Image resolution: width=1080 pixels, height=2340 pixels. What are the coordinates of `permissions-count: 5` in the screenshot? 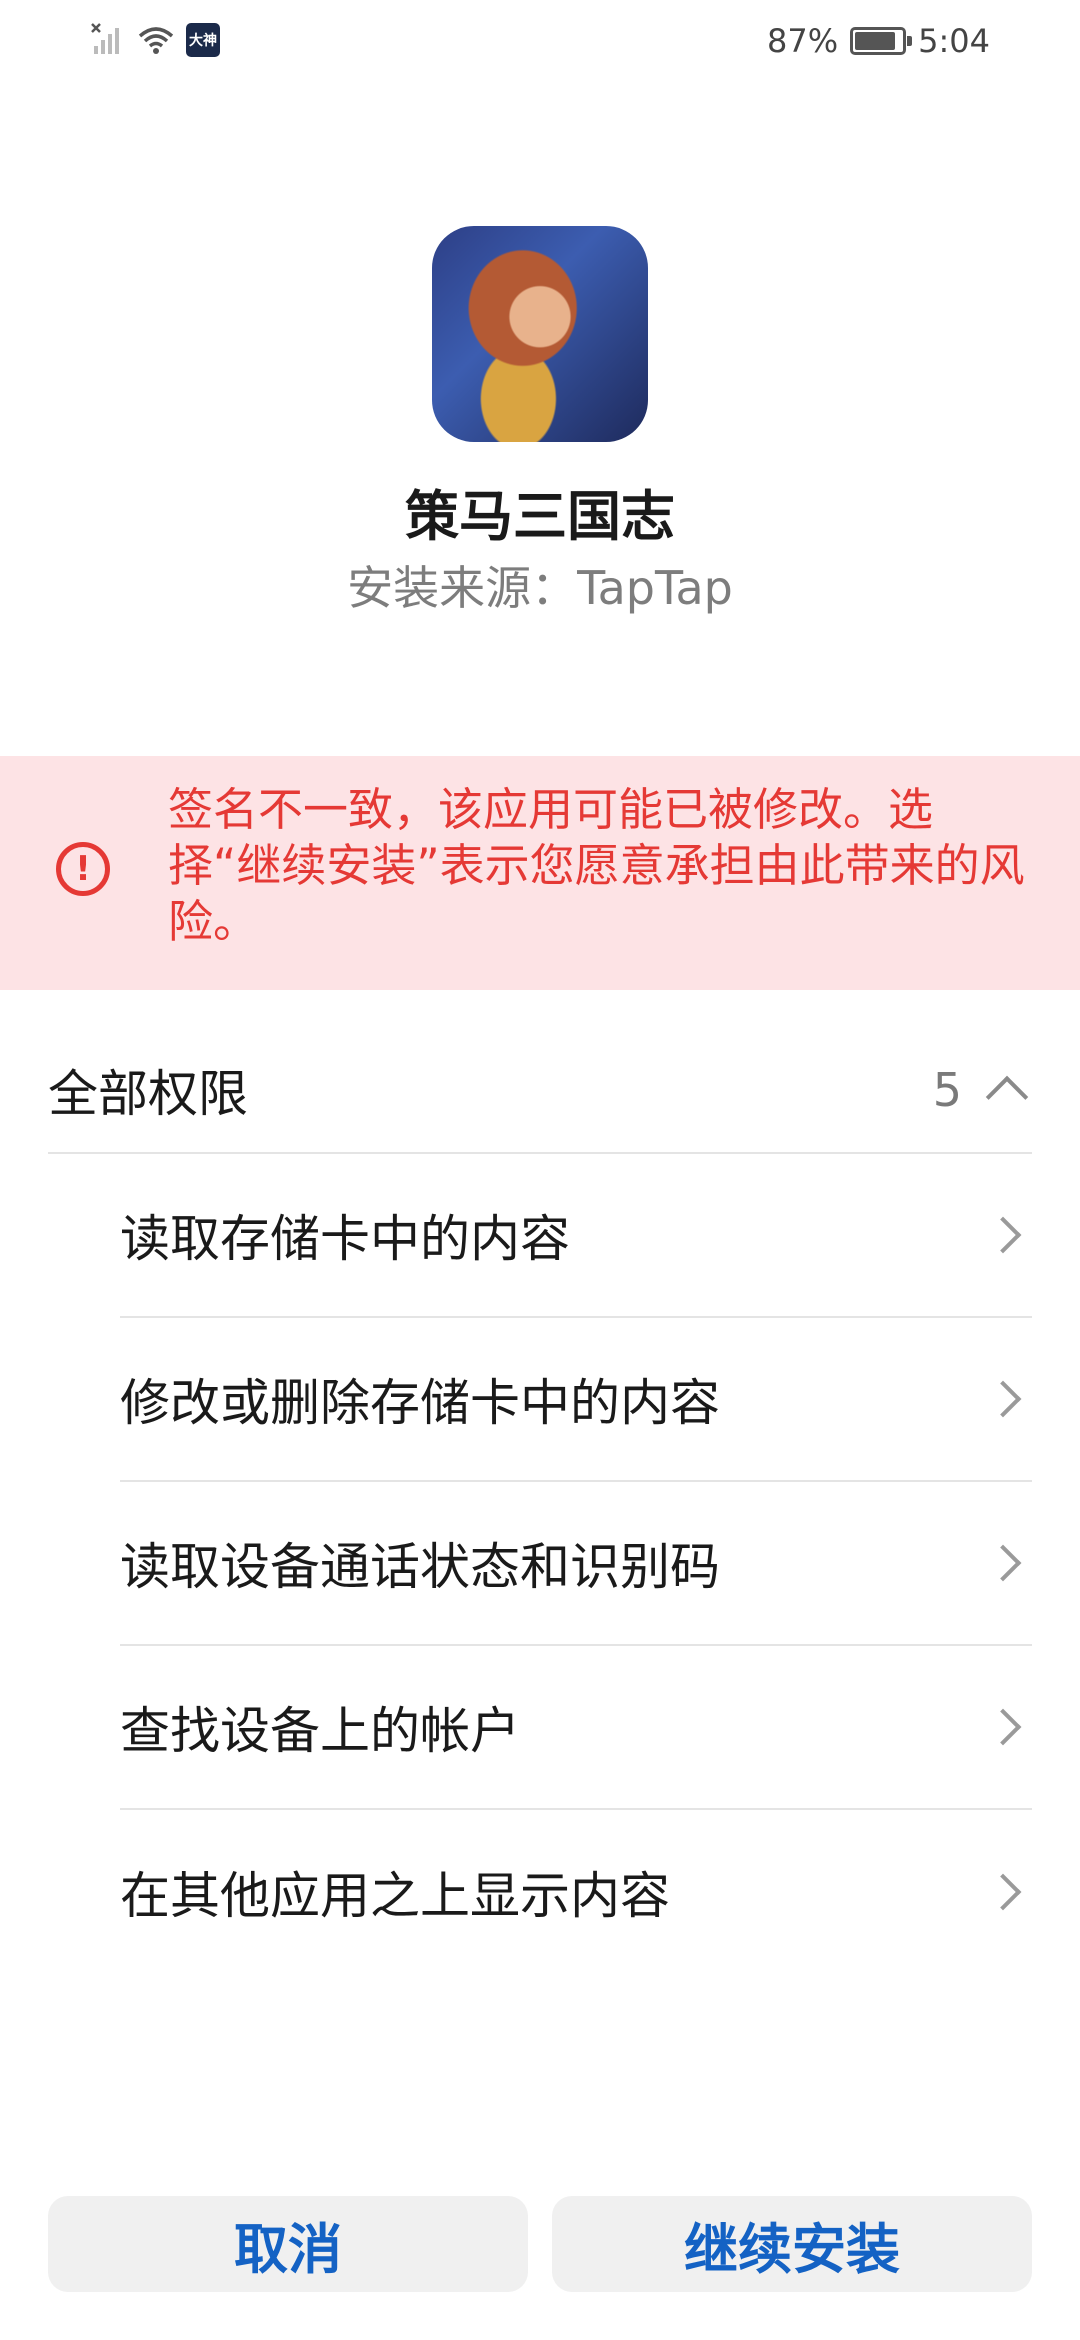 It's located at (947, 1090).